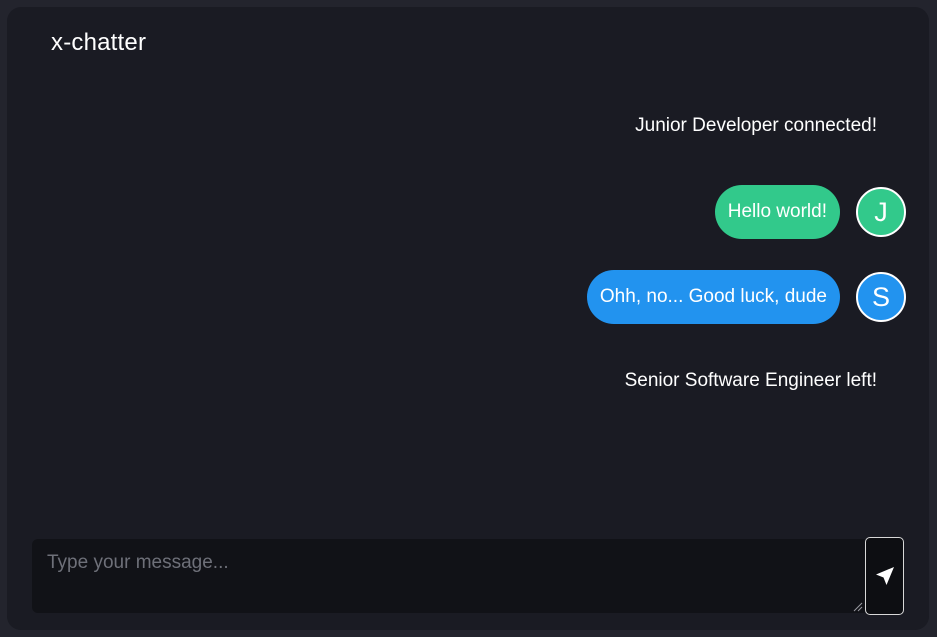 The image size is (937, 637). Describe the element at coordinates (448, 576) in the screenshot. I see `message-input` at that location.